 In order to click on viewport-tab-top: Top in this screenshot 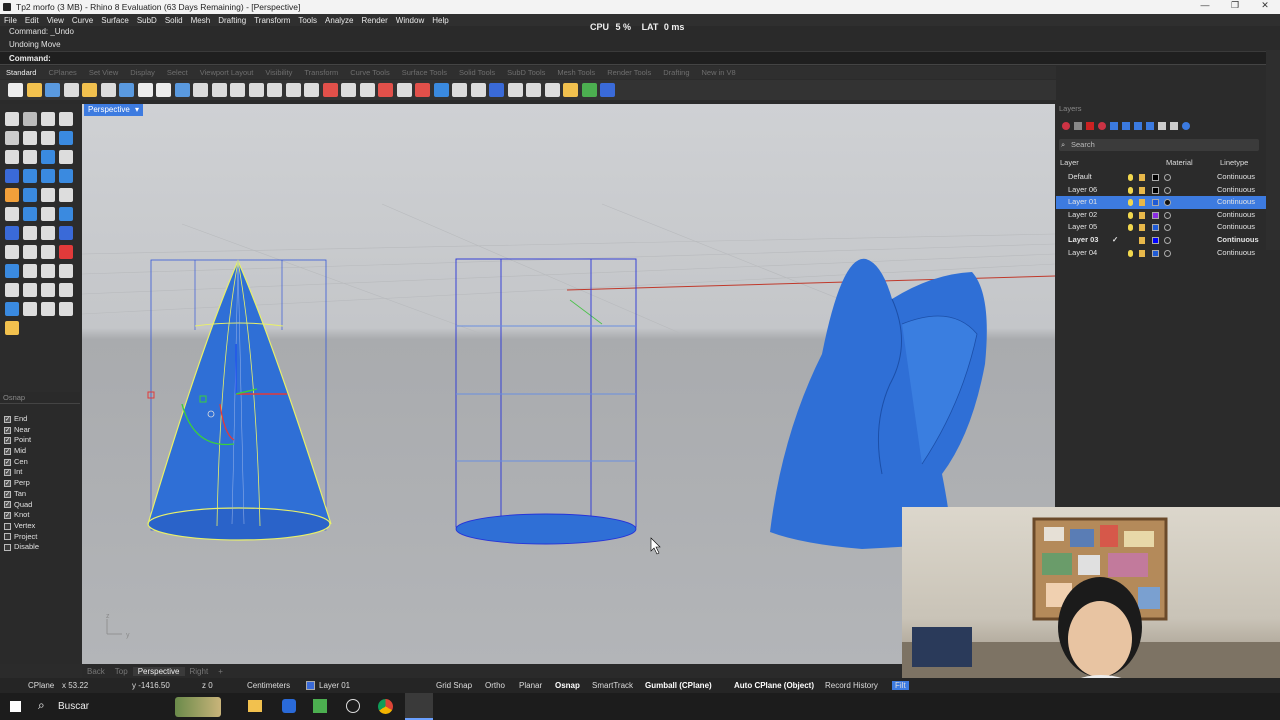, I will do `click(121, 671)`.